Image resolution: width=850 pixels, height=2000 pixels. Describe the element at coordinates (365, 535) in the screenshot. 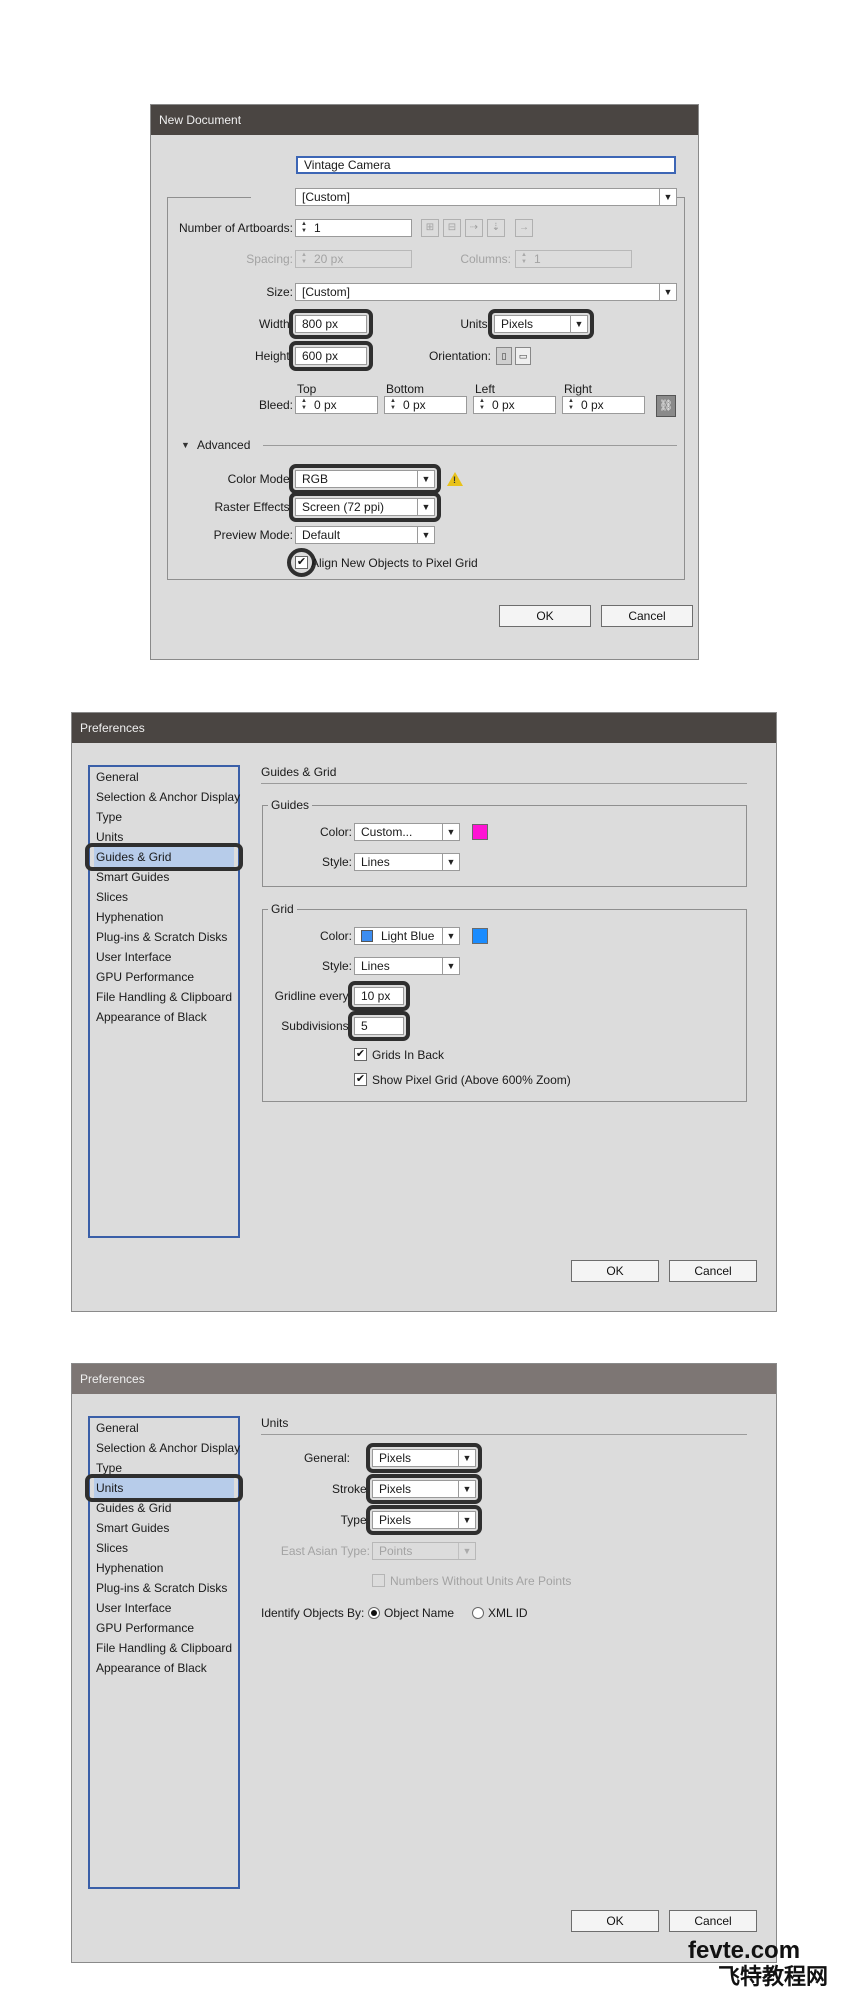

I see `preview-mode-select: Default ▼` at that location.